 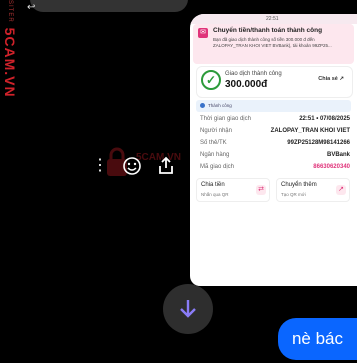 I want to click on detail-label: Người nhận, so click(x=216, y=131).